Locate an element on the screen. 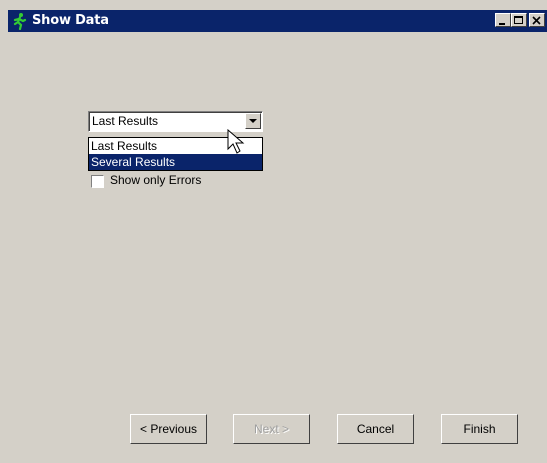 Image resolution: width=547 pixels, height=463 pixels. cancel-button: Cancel is located at coordinates (375, 429).